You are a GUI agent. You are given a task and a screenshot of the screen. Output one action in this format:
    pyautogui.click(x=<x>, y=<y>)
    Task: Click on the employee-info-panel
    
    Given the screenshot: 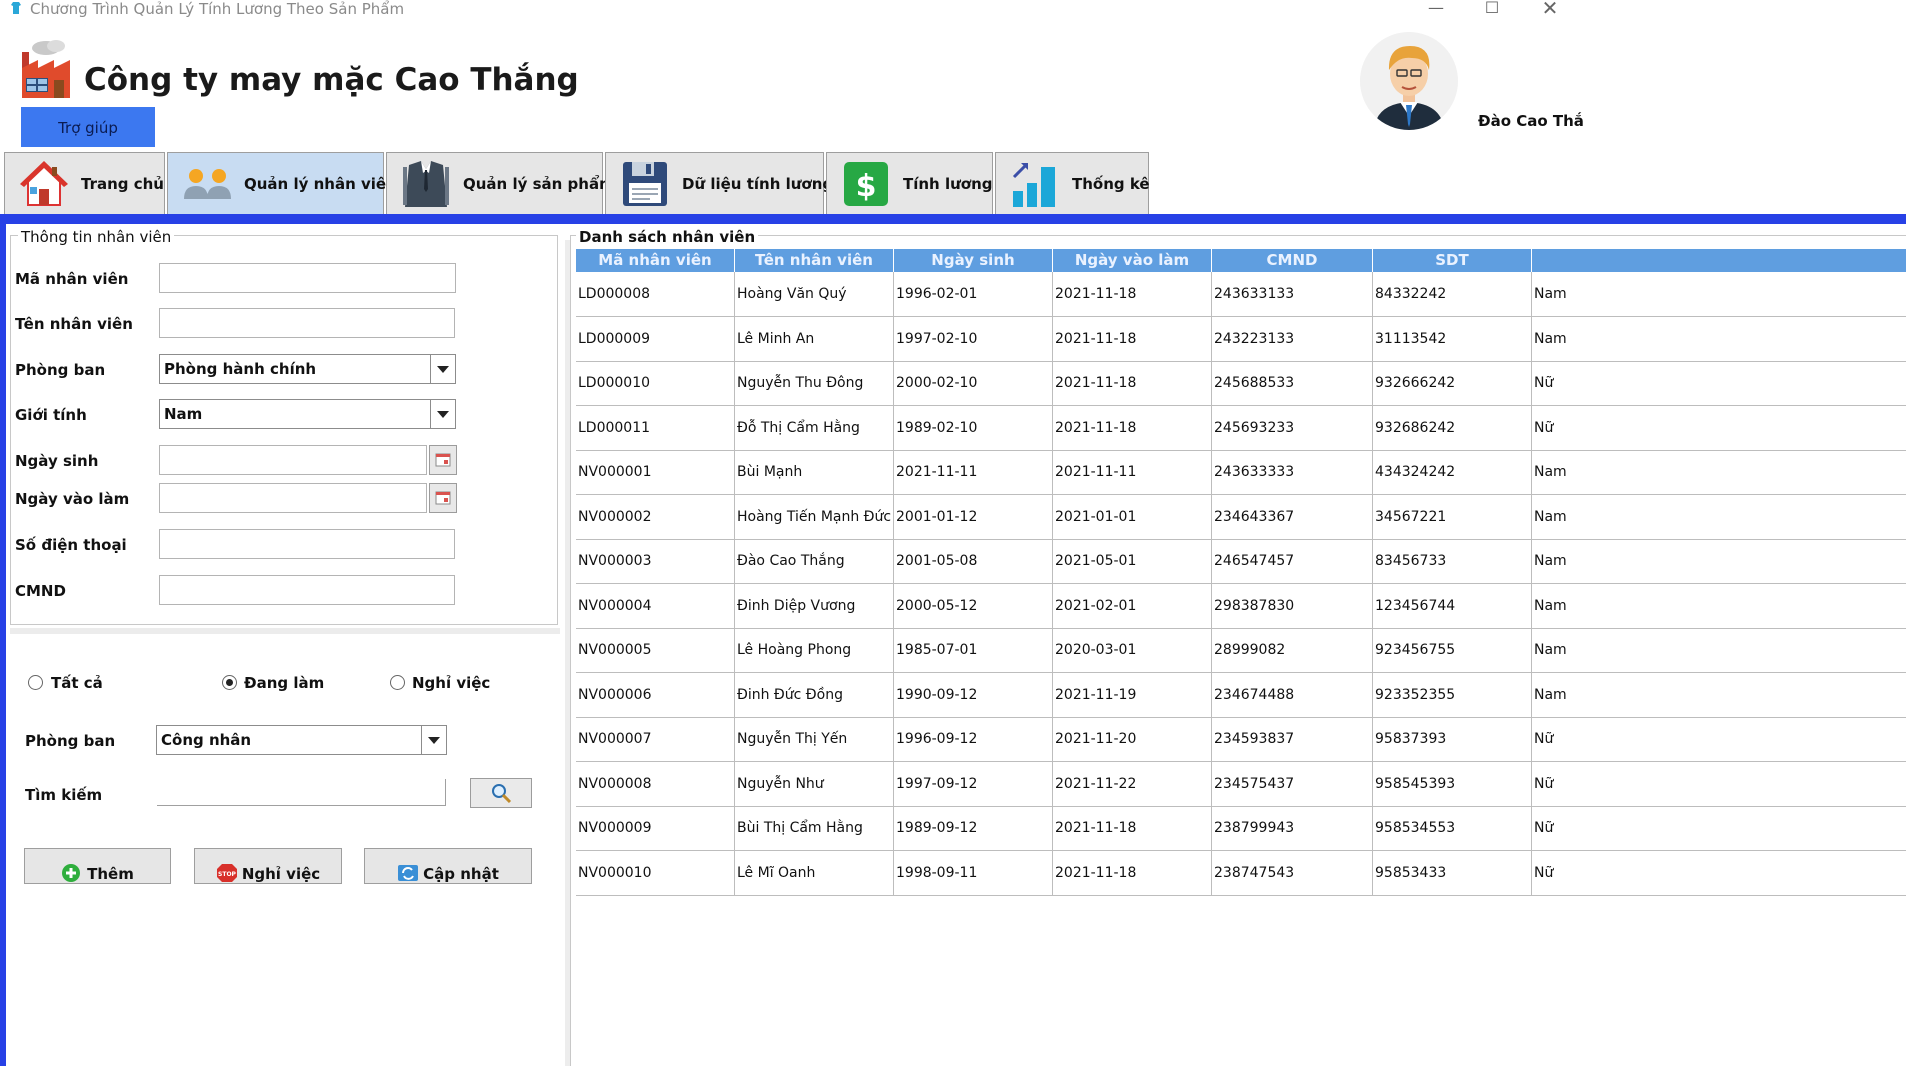 What is the action you would take?
    pyautogui.click(x=284, y=430)
    